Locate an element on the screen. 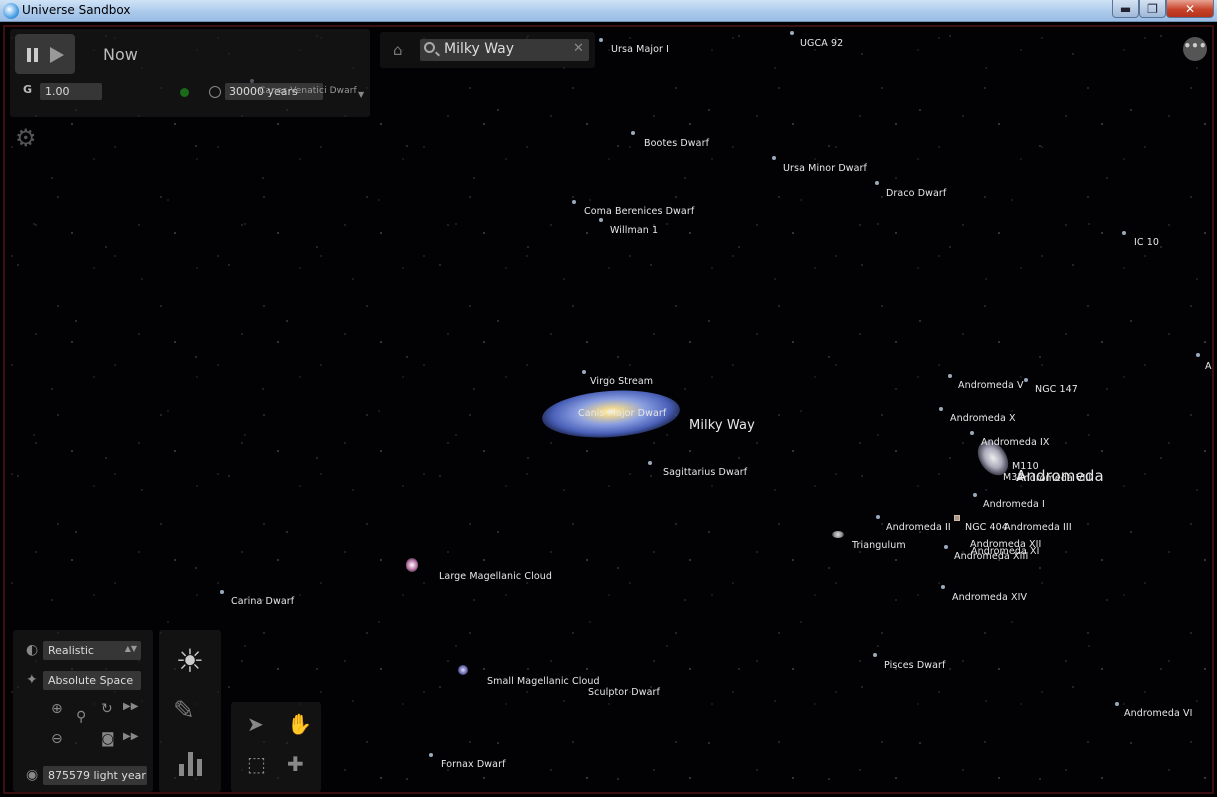 This screenshot has height=797, width=1217. app-logo-icon is located at coordinates (11, 11).